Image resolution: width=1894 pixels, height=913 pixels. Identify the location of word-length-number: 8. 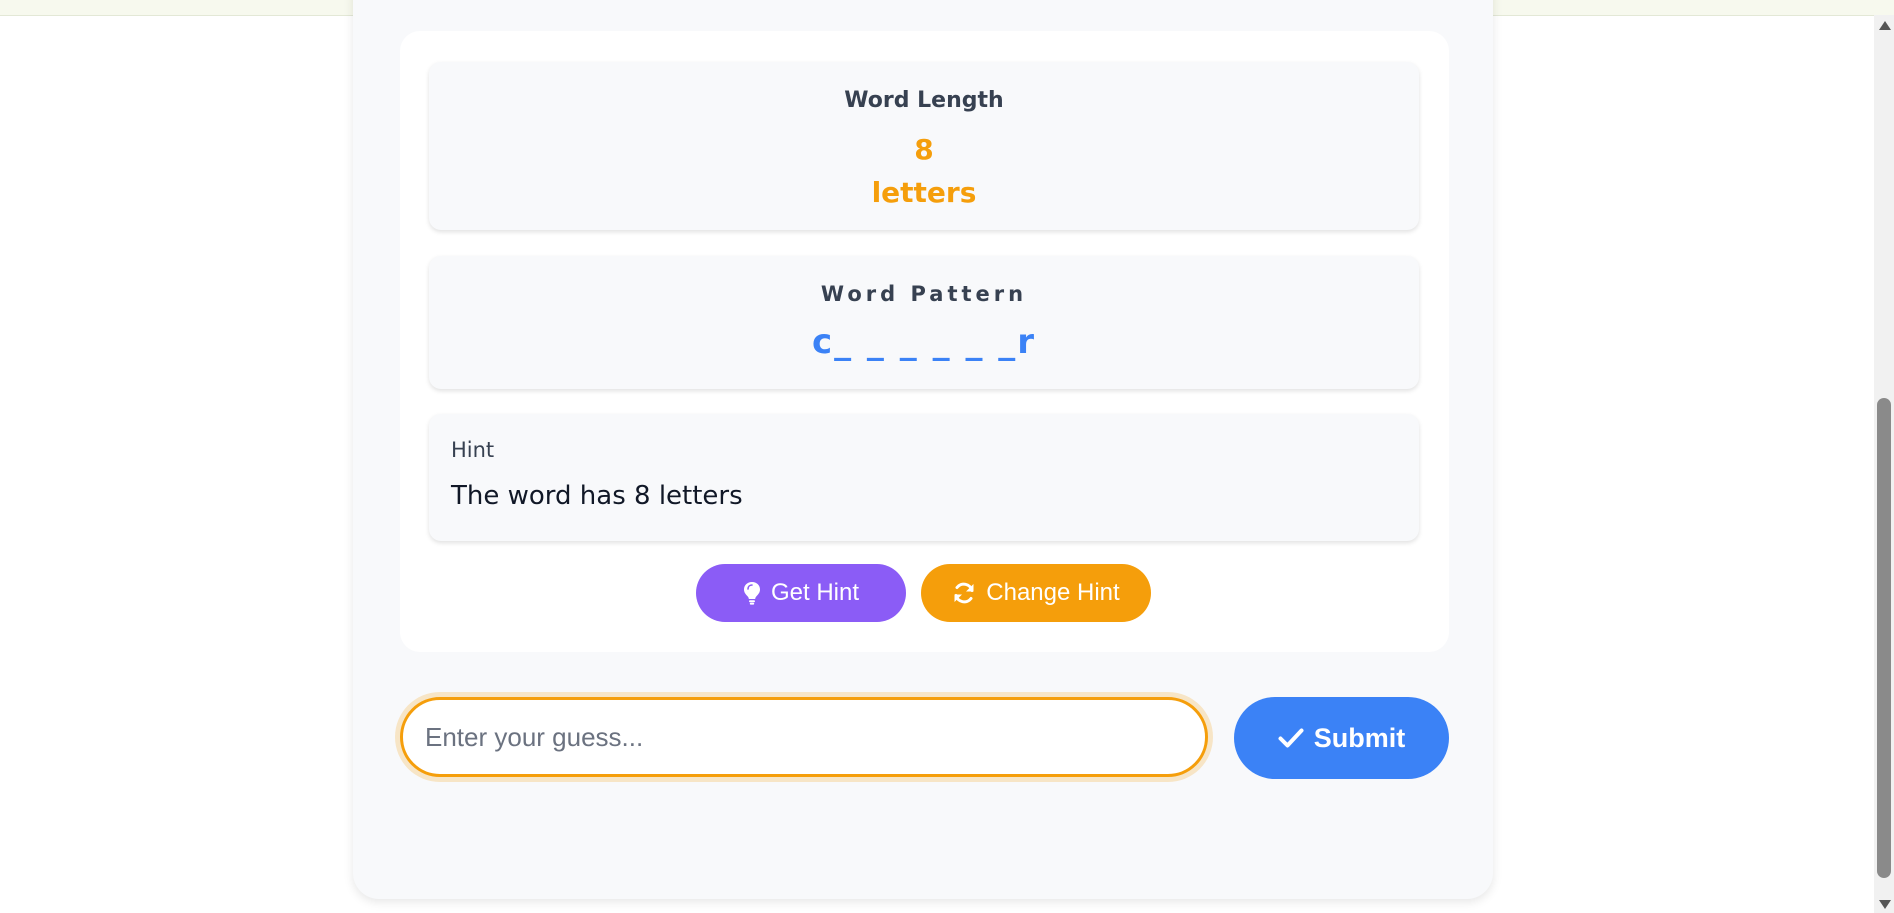
(924, 149).